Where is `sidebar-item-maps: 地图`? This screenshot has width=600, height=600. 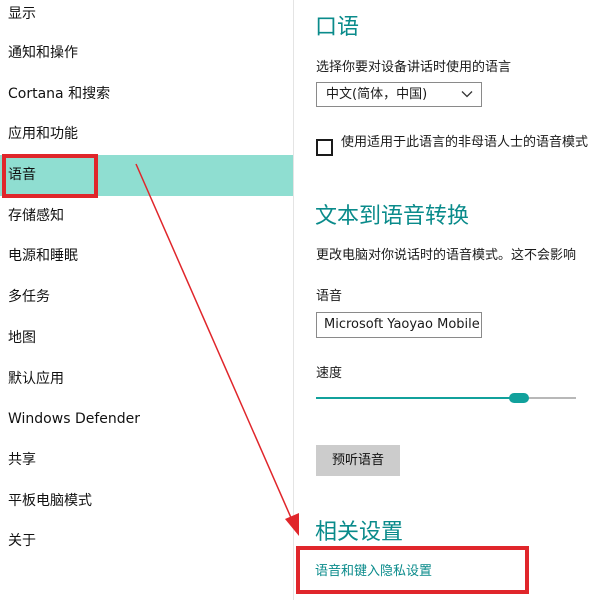 sidebar-item-maps: 地图 is located at coordinates (146, 338).